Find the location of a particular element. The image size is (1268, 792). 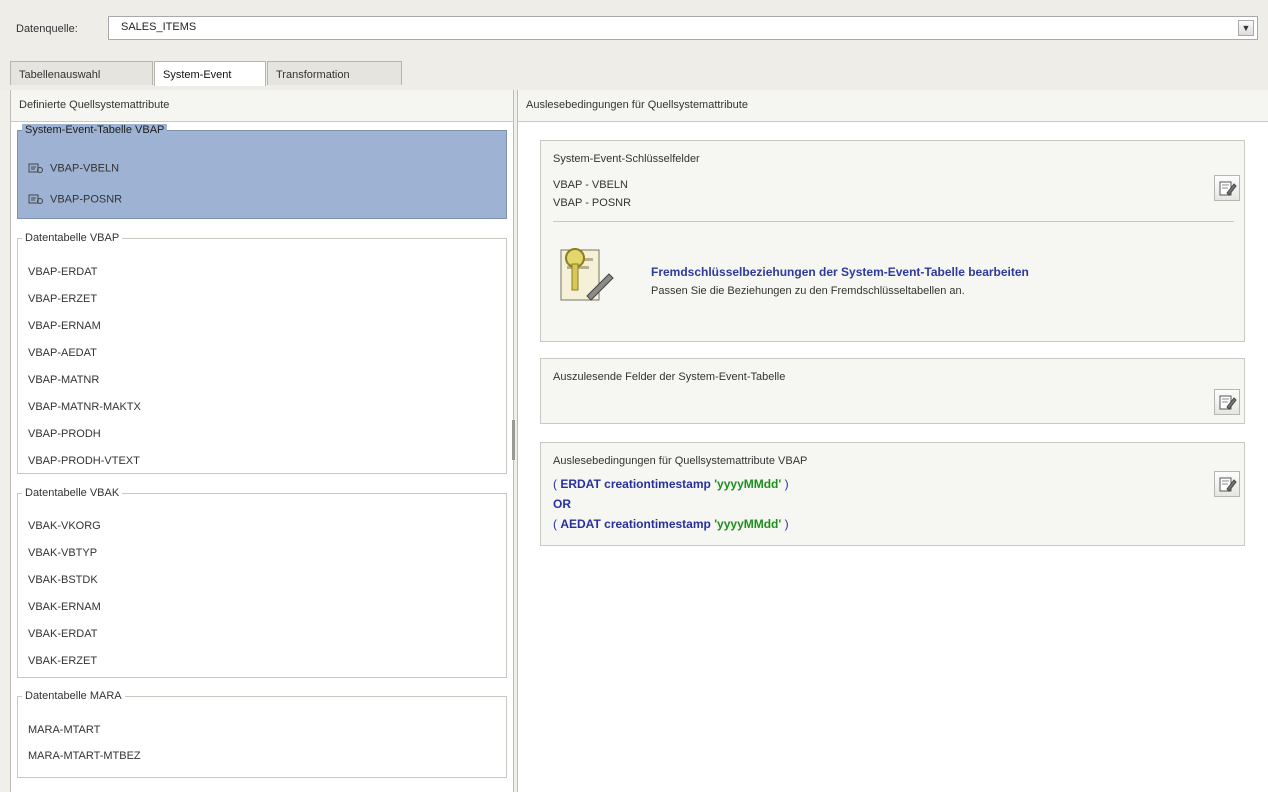

left-pane-header: Definierte Quellsystemattribute is located at coordinates (262, 106).